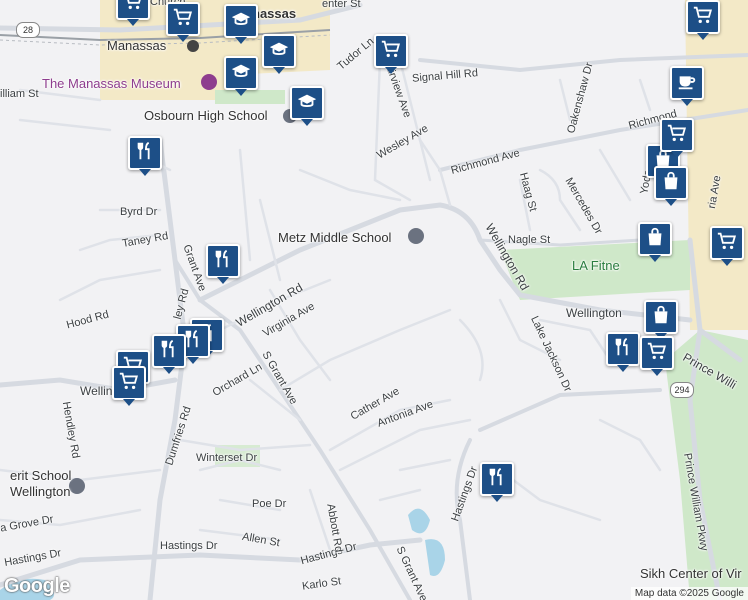 The image size is (748, 600). Describe the element at coordinates (269, 504) in the screenshot. I see `road-poe-dr: Poe Dr` at that location.